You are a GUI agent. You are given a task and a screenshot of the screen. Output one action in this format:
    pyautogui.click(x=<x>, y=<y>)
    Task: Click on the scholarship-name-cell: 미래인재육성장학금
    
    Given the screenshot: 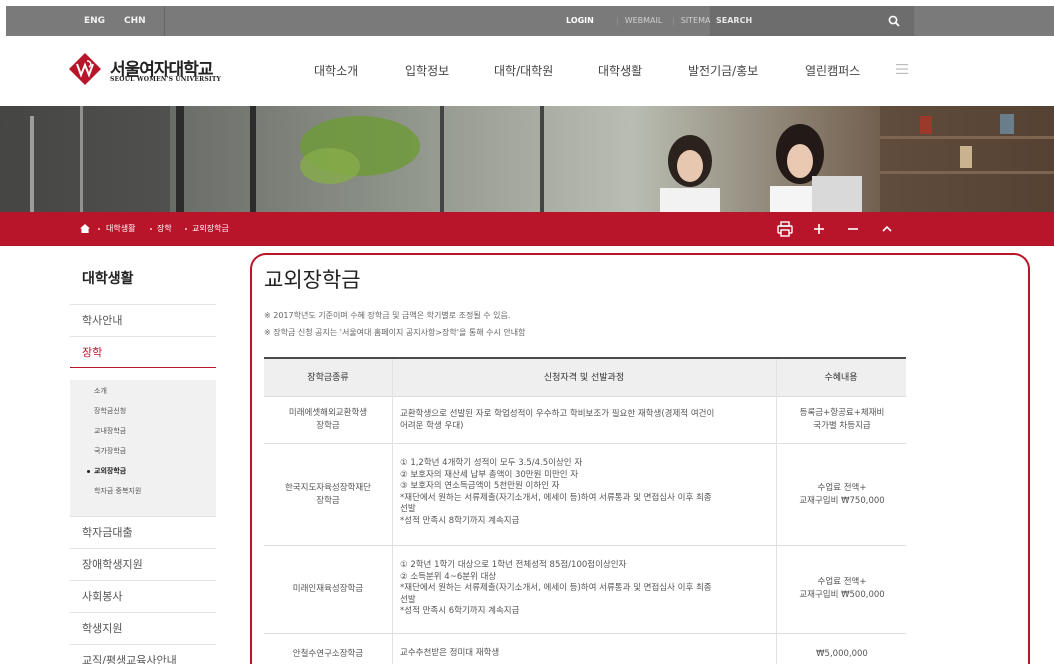 What is the action you would take?
    pyautogui.click(x=328, y=589)
    